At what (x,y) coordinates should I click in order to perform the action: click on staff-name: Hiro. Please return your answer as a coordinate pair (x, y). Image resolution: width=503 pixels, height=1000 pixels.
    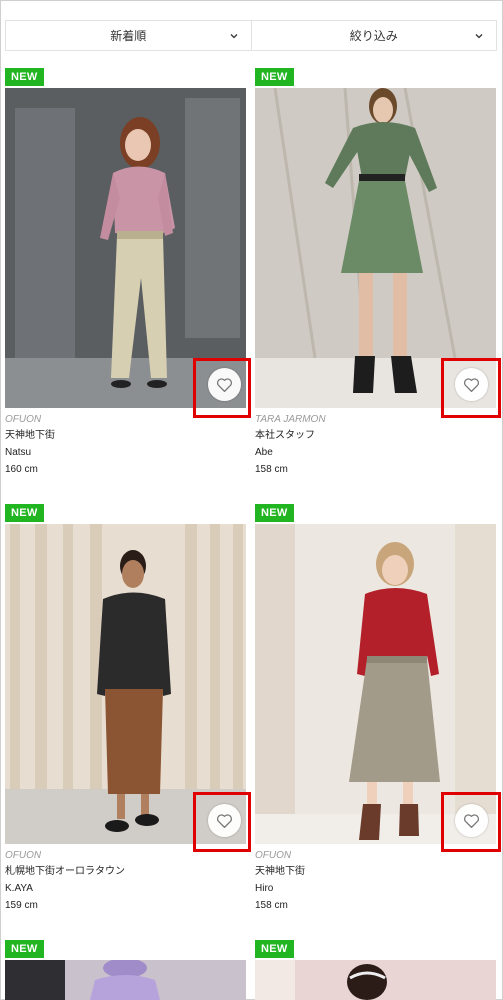
    Looking at the image, I should click on (264, 888).